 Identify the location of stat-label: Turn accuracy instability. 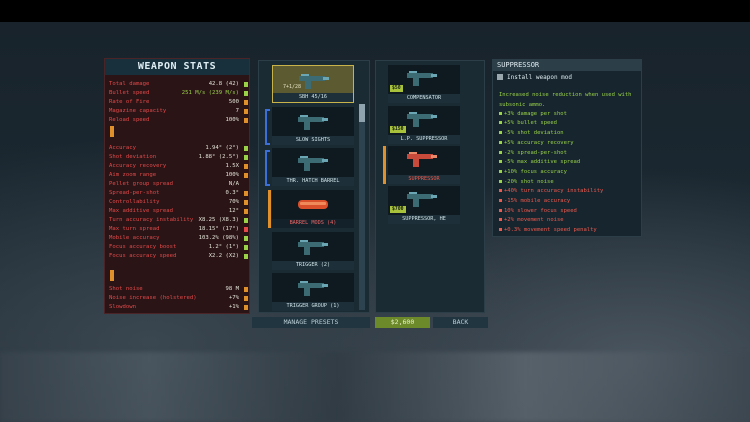
(151, 220).